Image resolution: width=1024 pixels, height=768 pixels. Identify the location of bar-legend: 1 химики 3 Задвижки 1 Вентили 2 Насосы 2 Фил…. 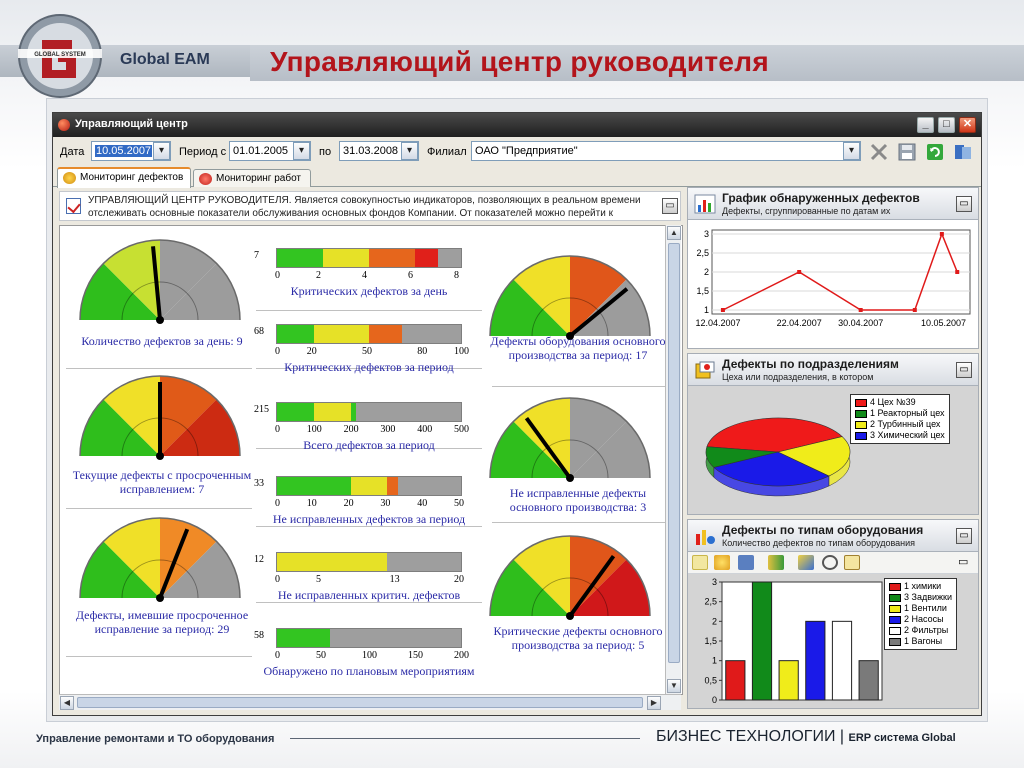
(920, 614).